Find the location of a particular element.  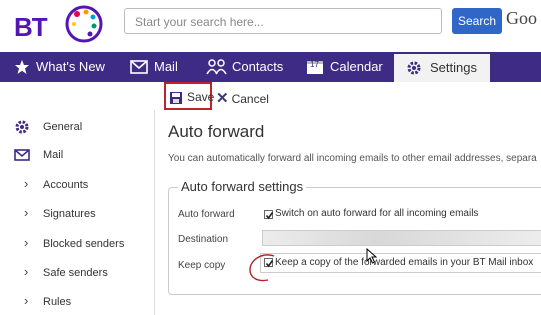

nav-contacts: Contacts is located at coordinates (246, 67).